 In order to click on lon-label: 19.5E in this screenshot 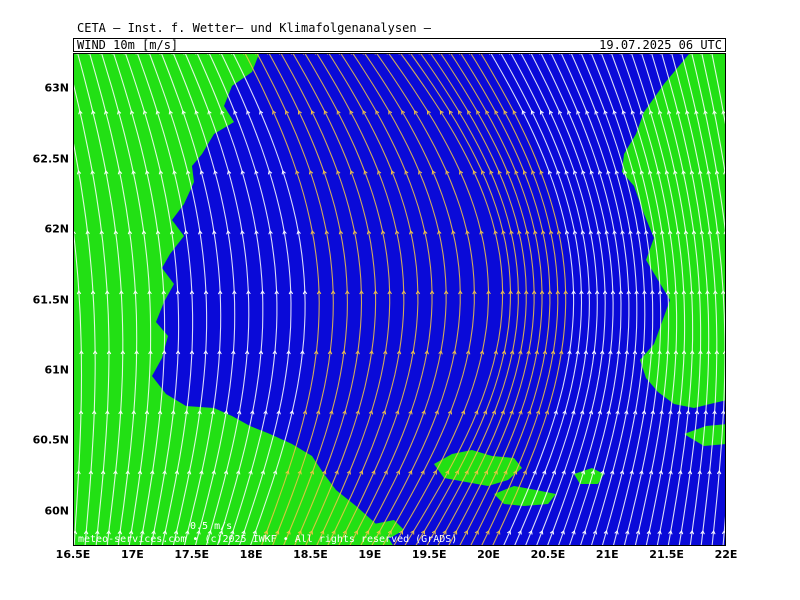, I will do `click(429, 554)`.